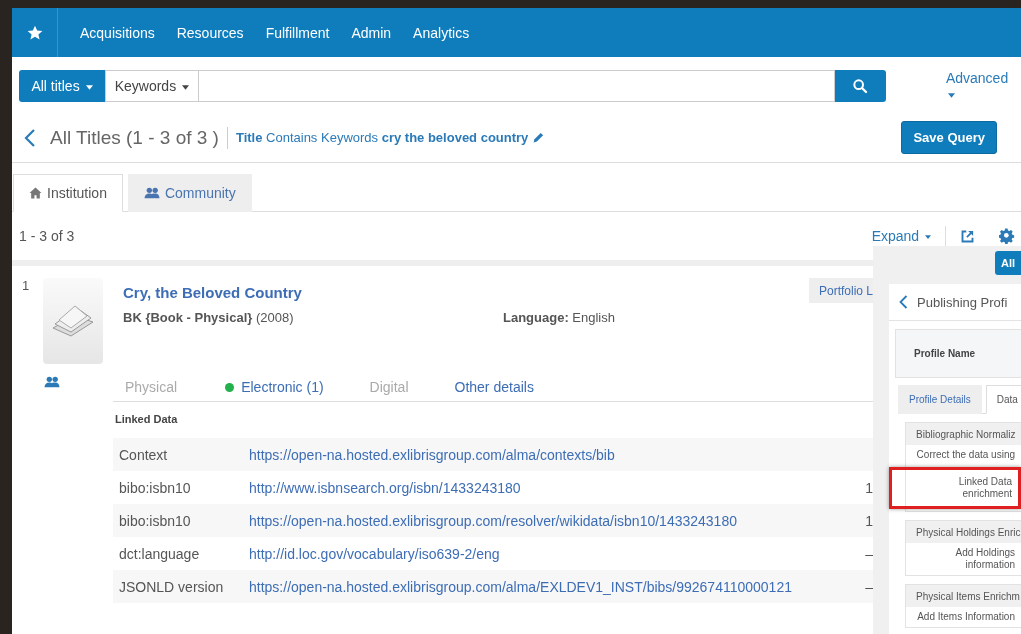 This screenshot has width=1021, height=634. Describe the element at coordinates (840, 290) in the screenshot. I see `portfolio-button: Portfolio L` at that location.